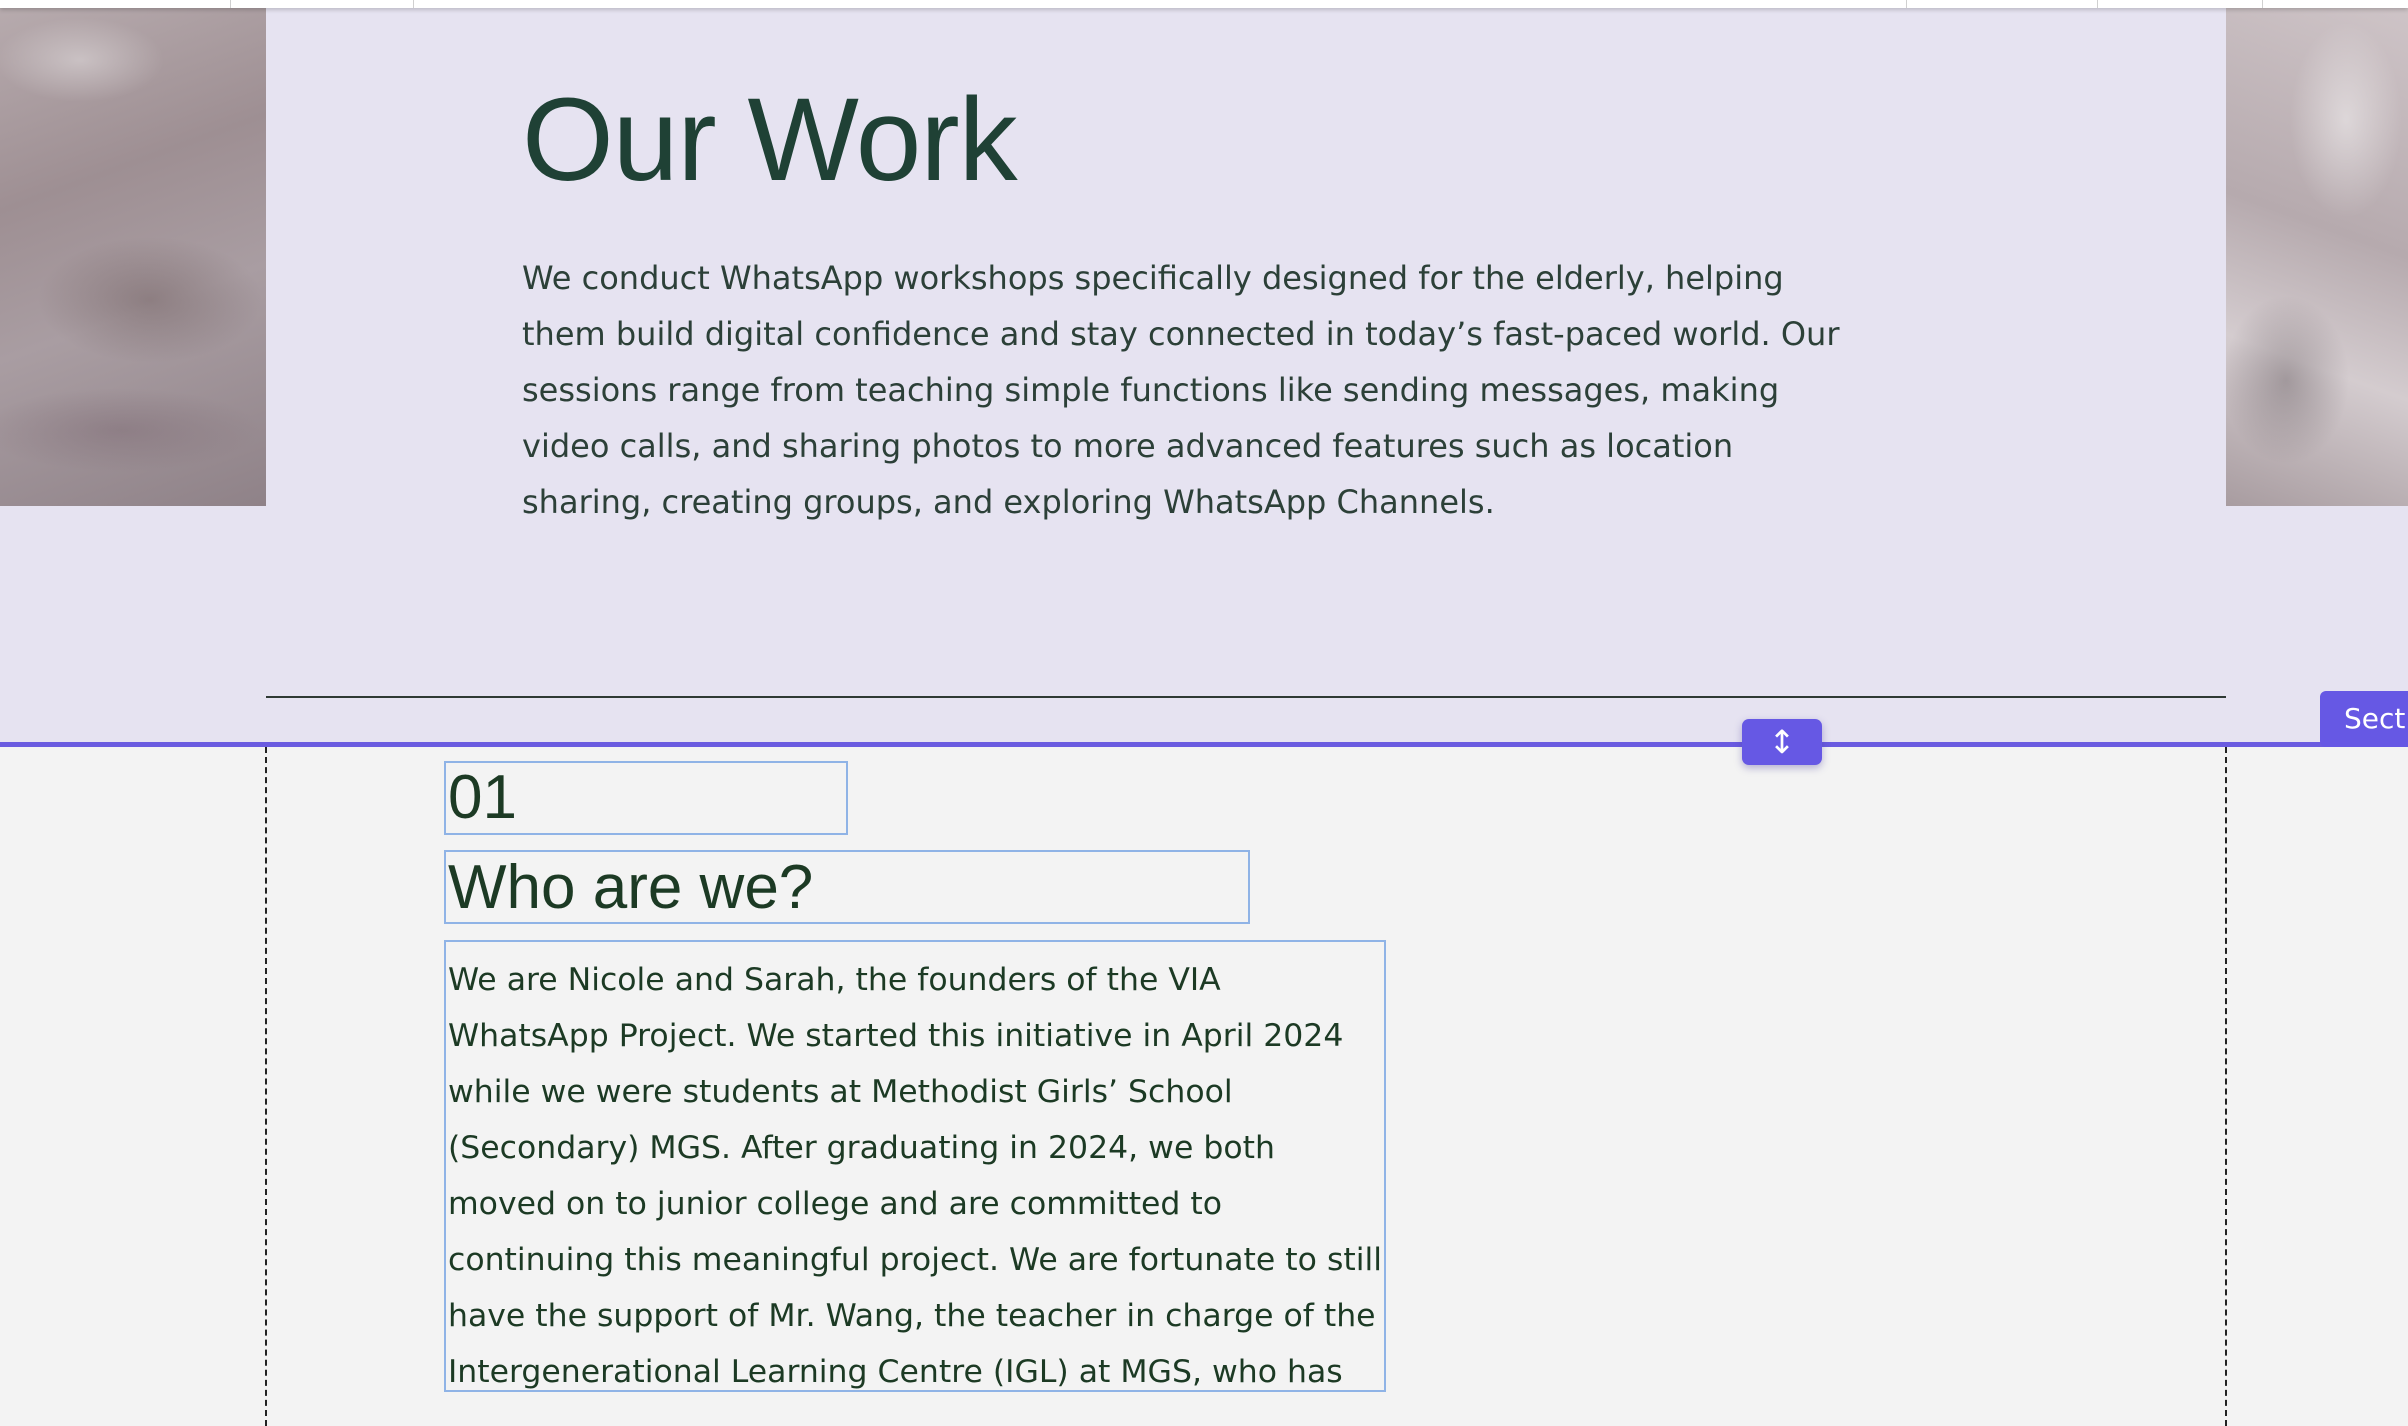 The width and height of the screenshot is (2408, 1426). I want to click on section-tag-button: Sect, so click(2364, 719).